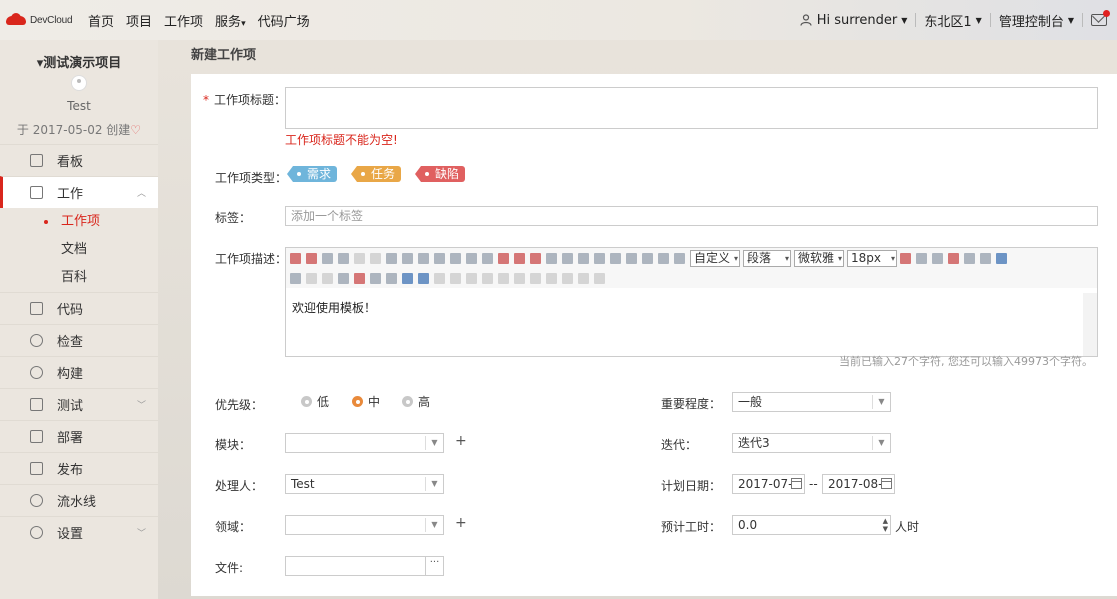 This screenshot has height=599, width=1117. Describe the element at coordinates (519, 258) in the screenshot. I see `format-brush-icon` at that location.